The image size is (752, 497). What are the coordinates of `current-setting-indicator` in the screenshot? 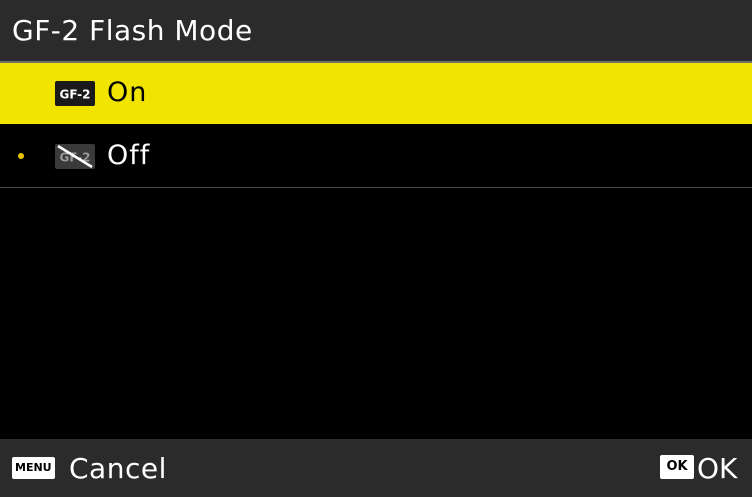 It's located at (21, 156).